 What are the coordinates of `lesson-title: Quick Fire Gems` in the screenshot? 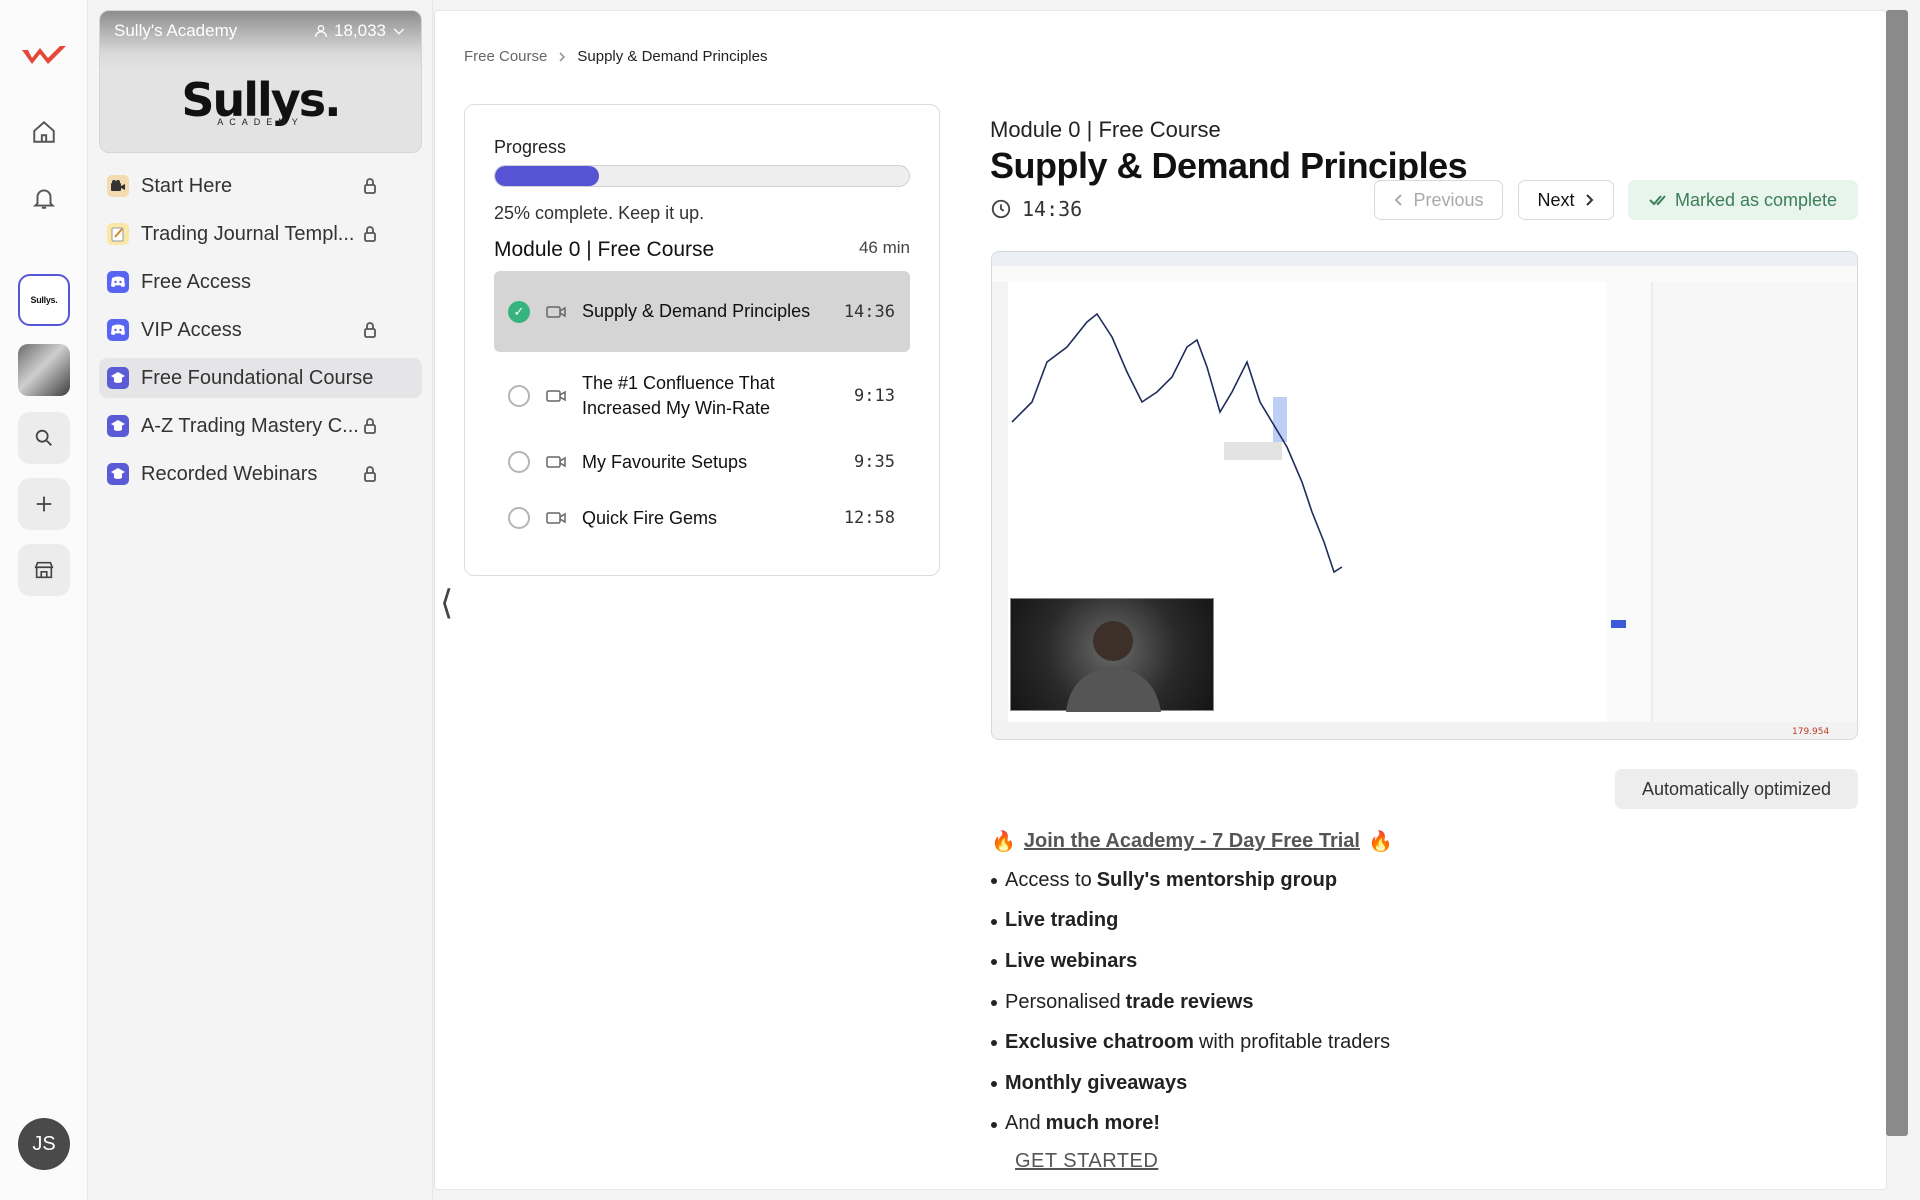 It's located at (650, 517).